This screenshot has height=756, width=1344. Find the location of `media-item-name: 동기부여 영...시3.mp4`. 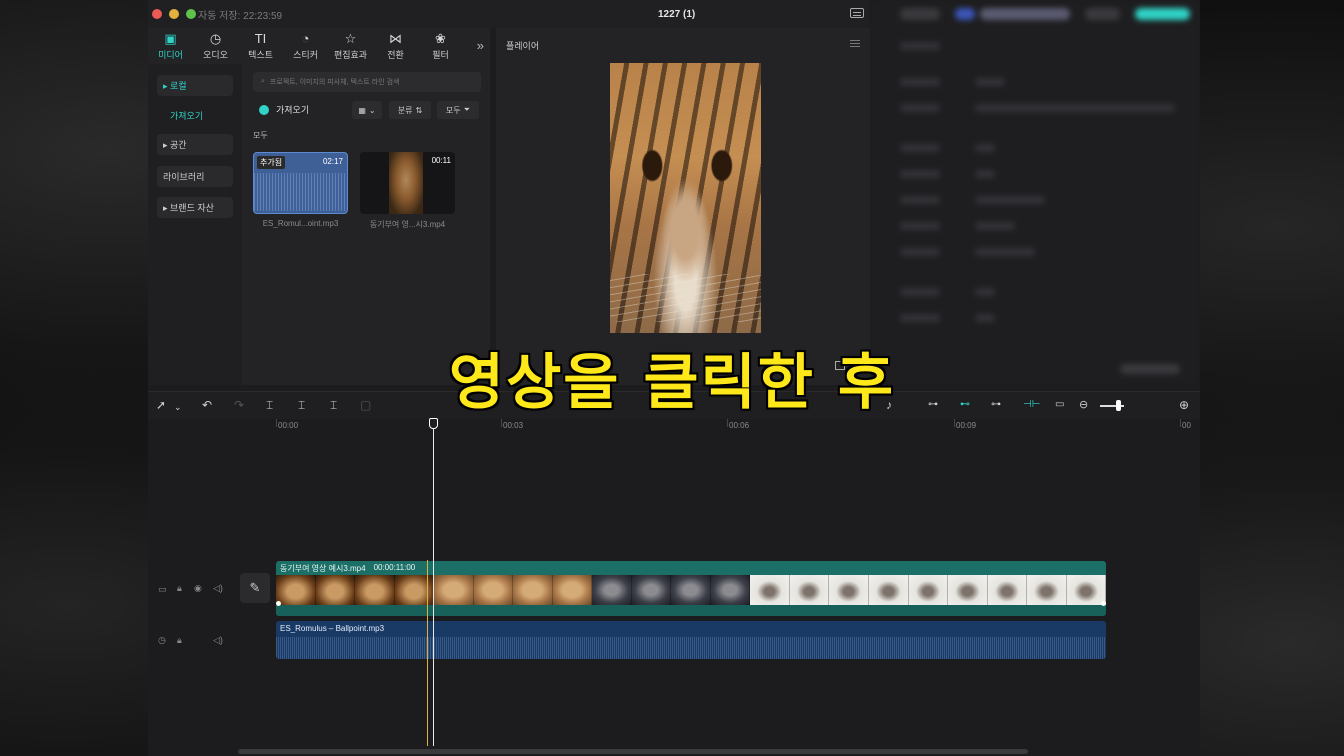

media-item-name: 동기부여 영...시3.mp4 is located at coordinates (407, 224).